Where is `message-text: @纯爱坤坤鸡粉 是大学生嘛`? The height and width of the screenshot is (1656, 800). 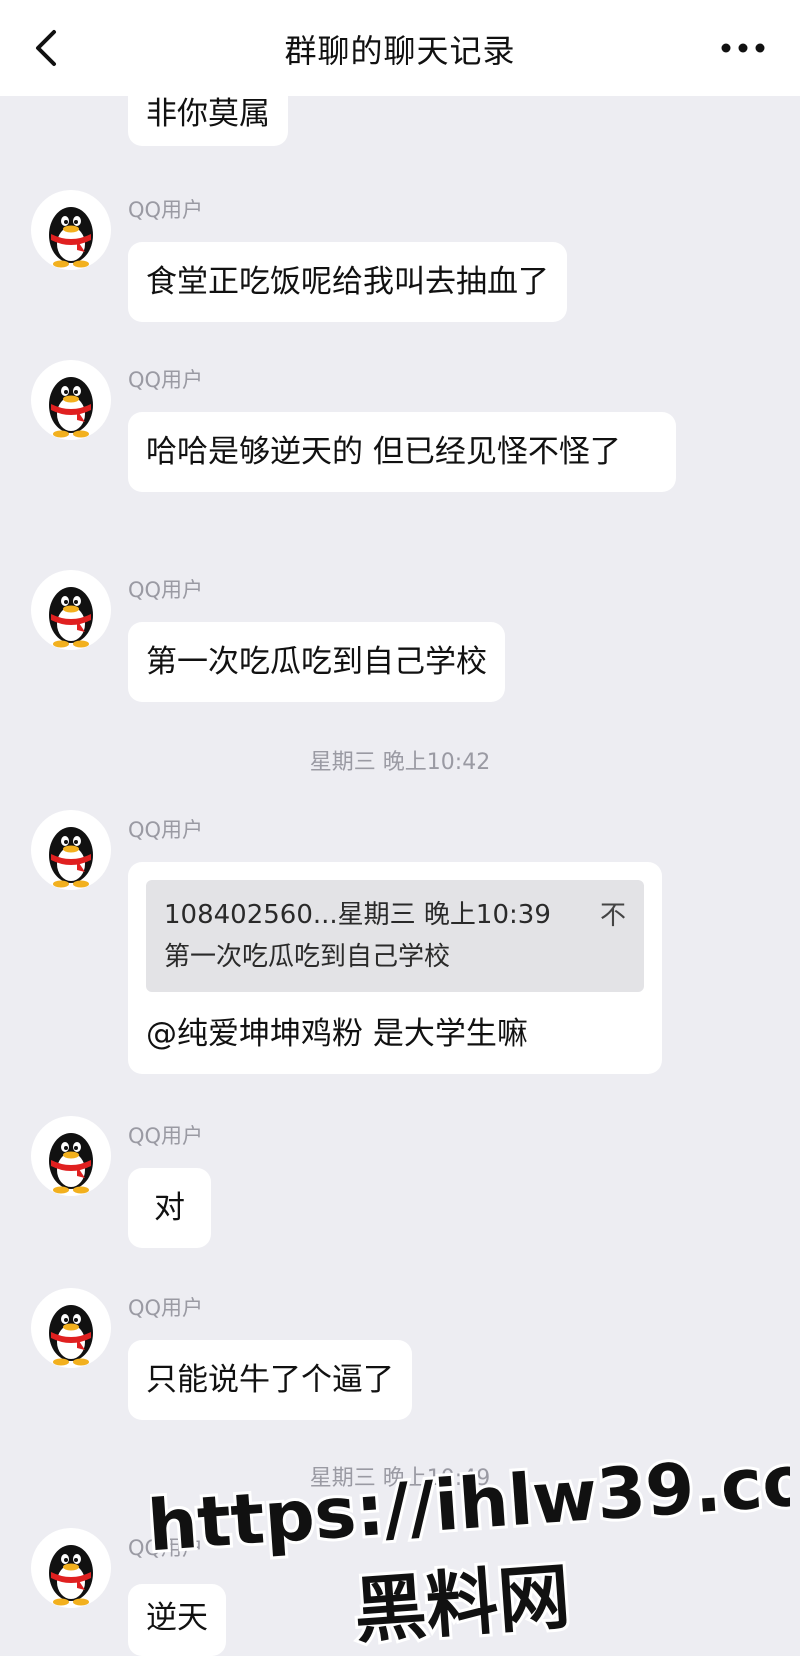
message-text: @纯爱坤坤鸡粉 是大学生嘛 is located at coordinates (337, 1034).